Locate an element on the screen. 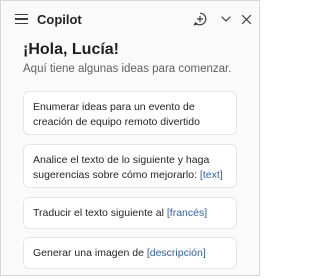  suggestion-placeholder: [text] is located at coordinates (211, 175).